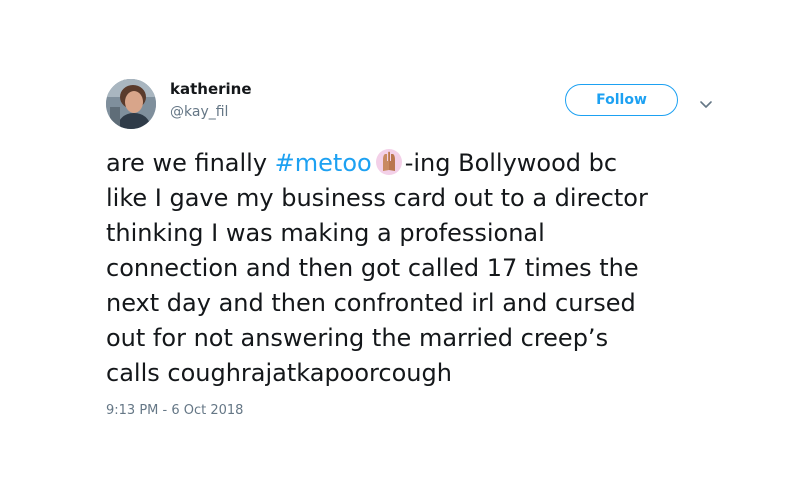  What do you see at coordinates (706, 101) in the screenshot?
I see `chevron-down-icon` at bounding box center [706, 101].